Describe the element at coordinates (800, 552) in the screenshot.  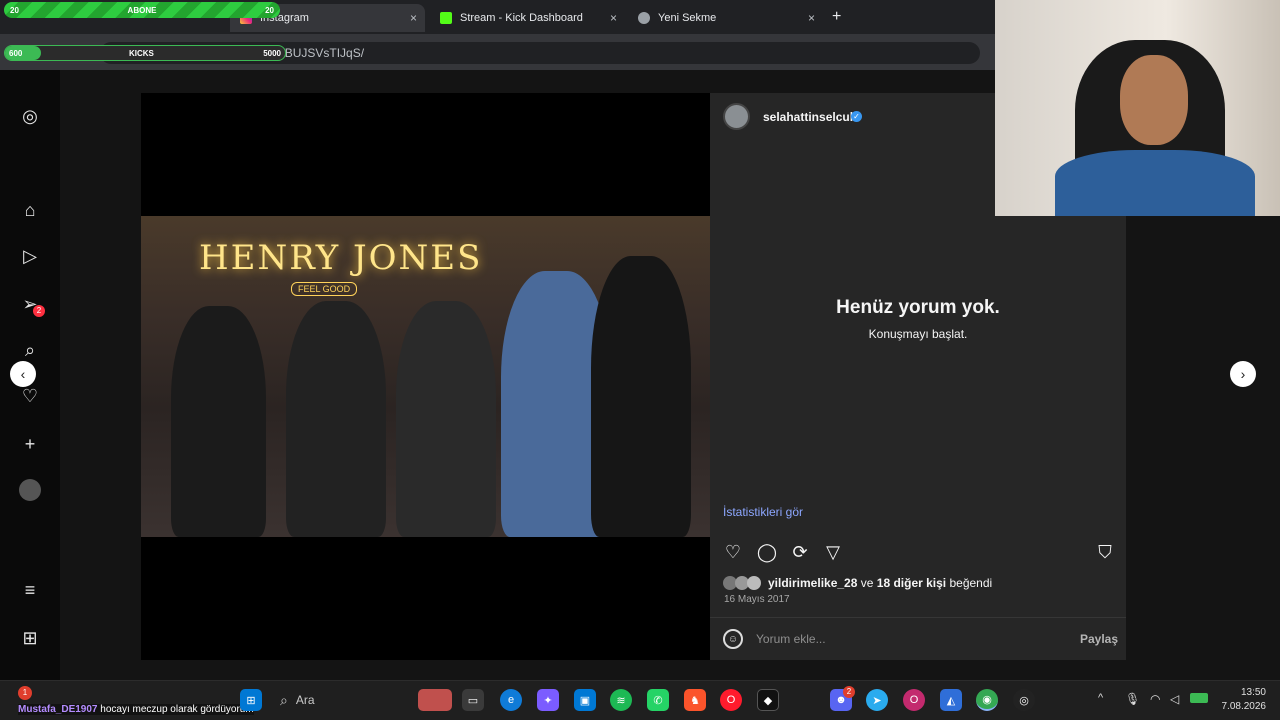
I see `repost-icon: ⟳` at that location.